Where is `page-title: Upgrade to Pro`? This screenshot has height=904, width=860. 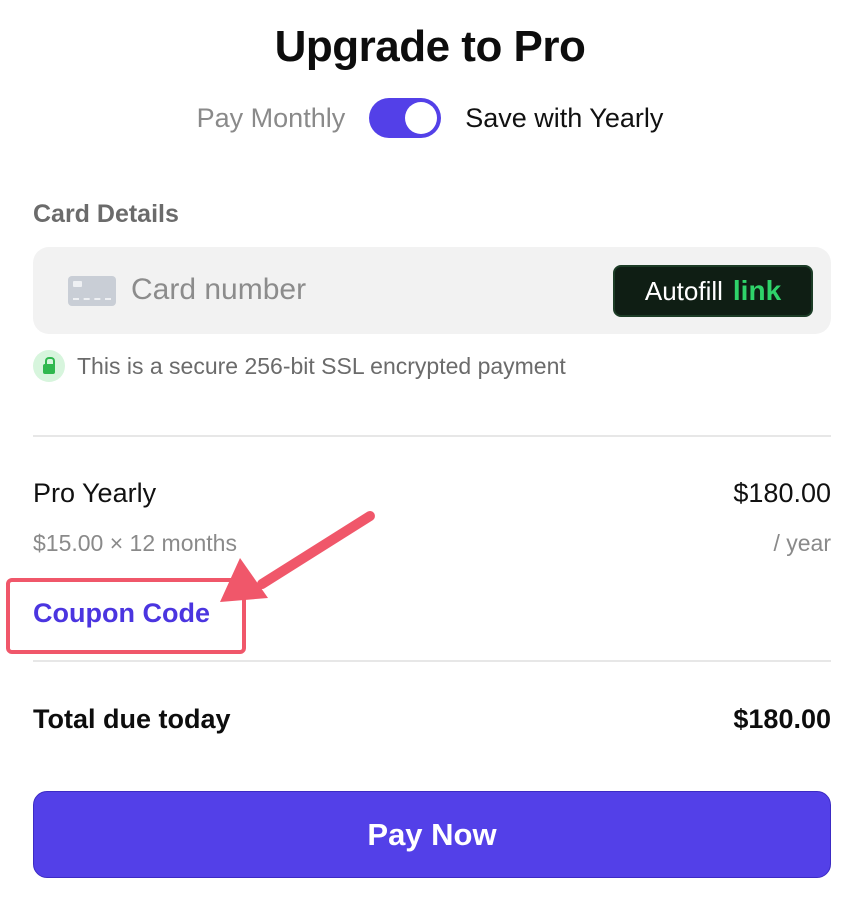 page-title: Upgrade to Pro is located at coordinates (430, 46).